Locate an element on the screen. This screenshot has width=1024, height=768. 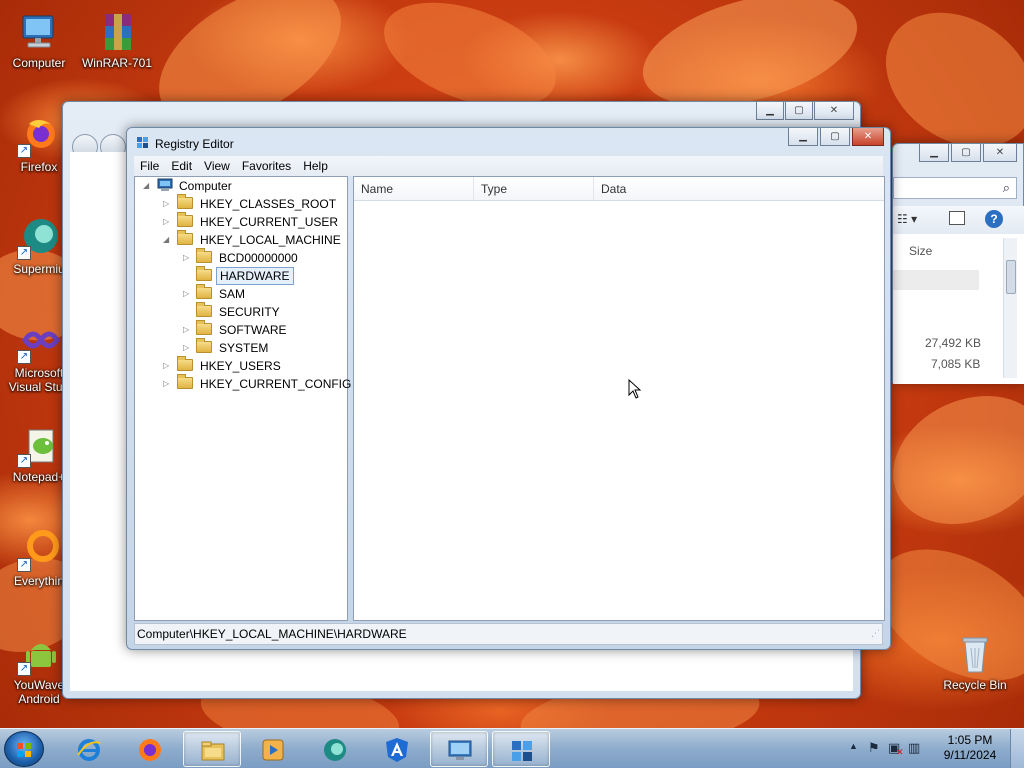
file-list: Size 27,492 KB 7,085 KB is located at coordinates (958, 309).